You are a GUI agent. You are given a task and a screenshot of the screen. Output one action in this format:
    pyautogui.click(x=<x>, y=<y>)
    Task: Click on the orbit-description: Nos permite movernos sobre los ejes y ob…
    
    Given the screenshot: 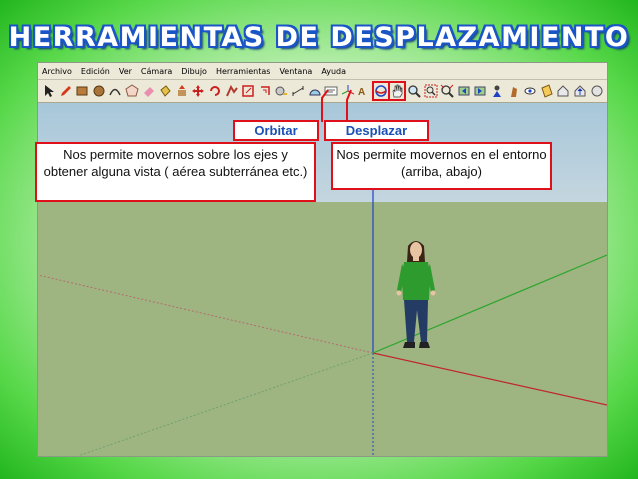 What is the action you would take?
    pyautogui.click(x=175, y=172)
    